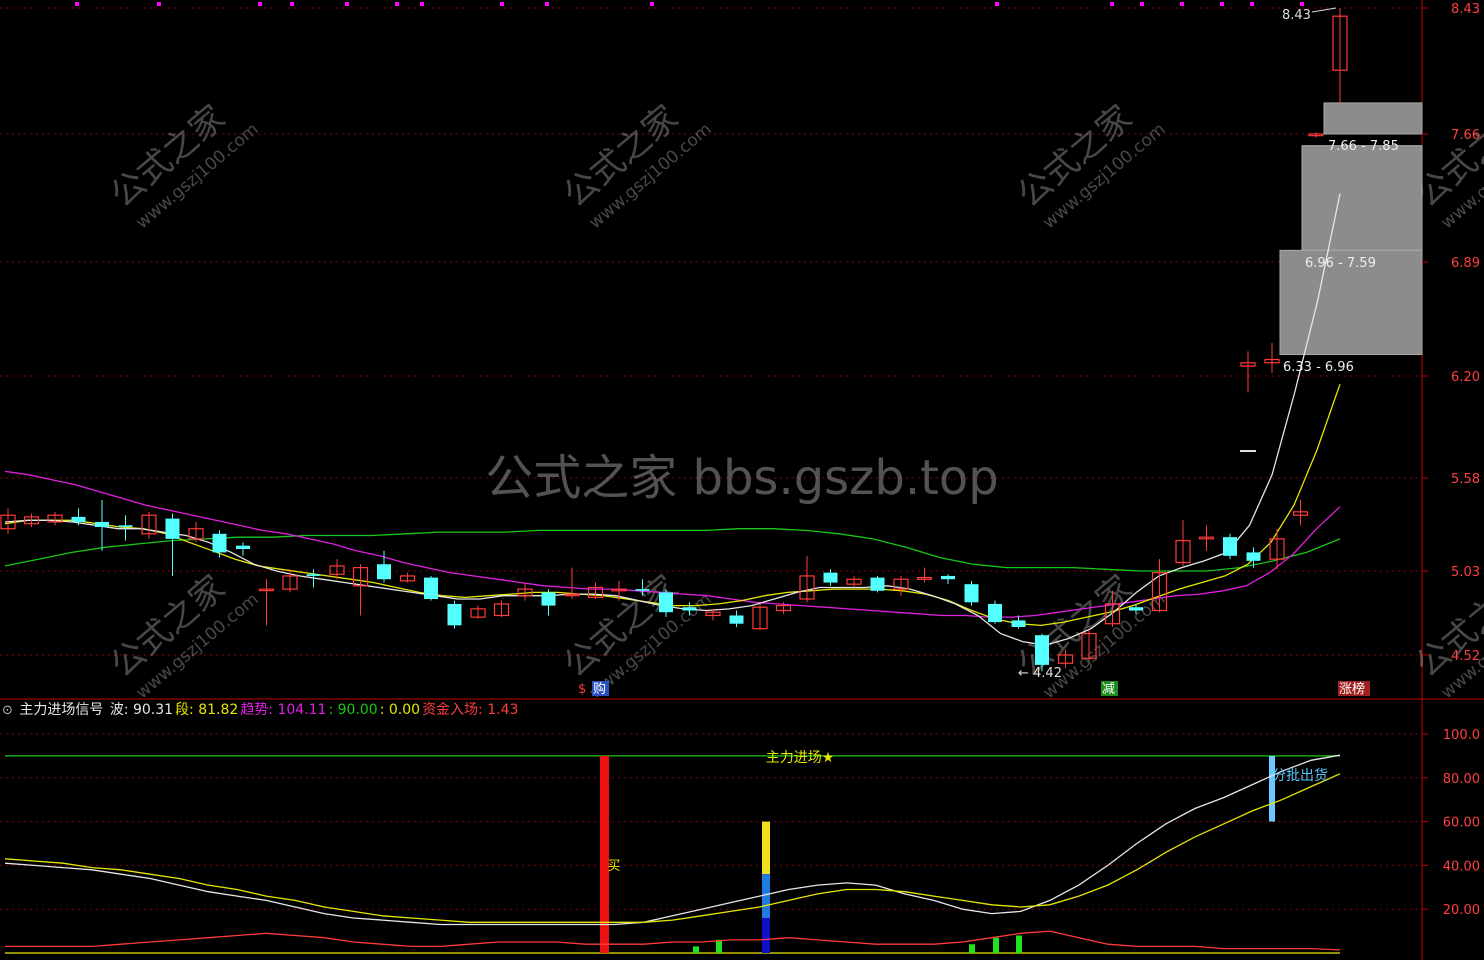 Image resolution: width=1484 pixels, height=960 pixels. What do you see at coordinates (400, 710) in the screenshot?
I see `indicator-value-item: : 0.00` at bounding box center [400, 710].